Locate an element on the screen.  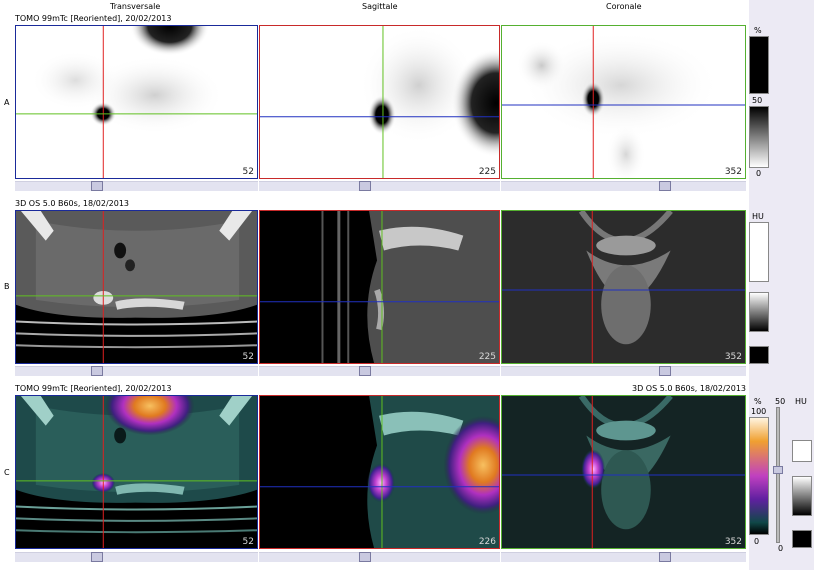
blend-knob is located at coordinates (778, 470).